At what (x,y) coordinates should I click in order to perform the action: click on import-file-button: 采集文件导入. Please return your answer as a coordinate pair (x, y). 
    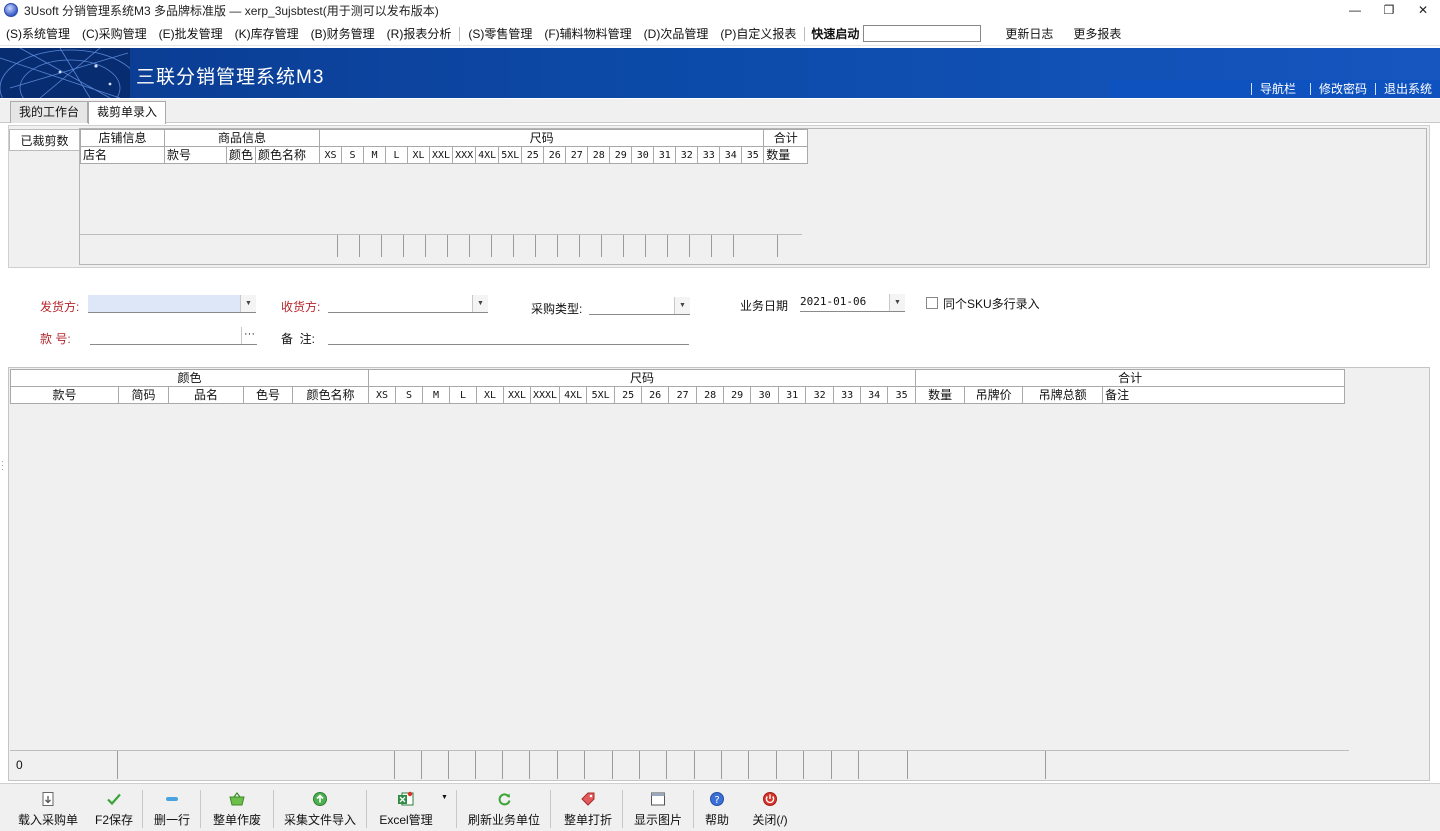
    Looking at the image, I should click on (320, 808).